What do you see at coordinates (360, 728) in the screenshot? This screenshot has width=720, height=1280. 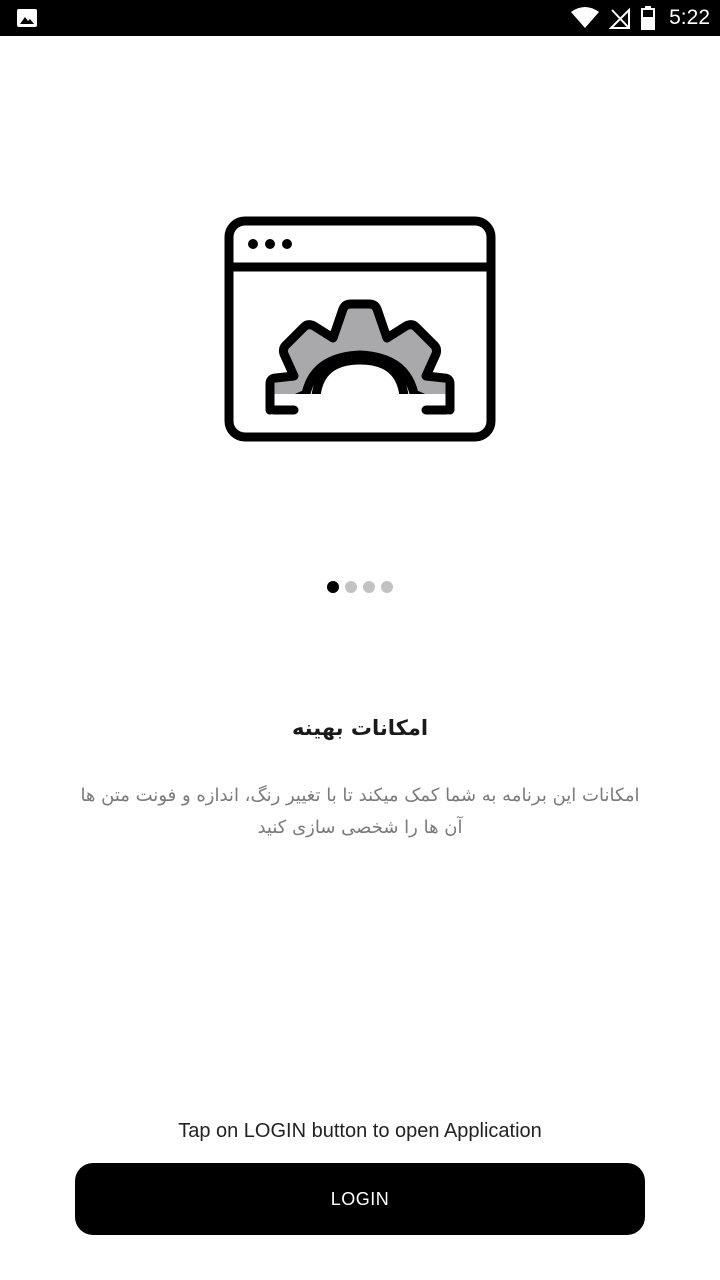 I see `onboarding-title: امکانات بهینه` at bounding box center [360, 728].